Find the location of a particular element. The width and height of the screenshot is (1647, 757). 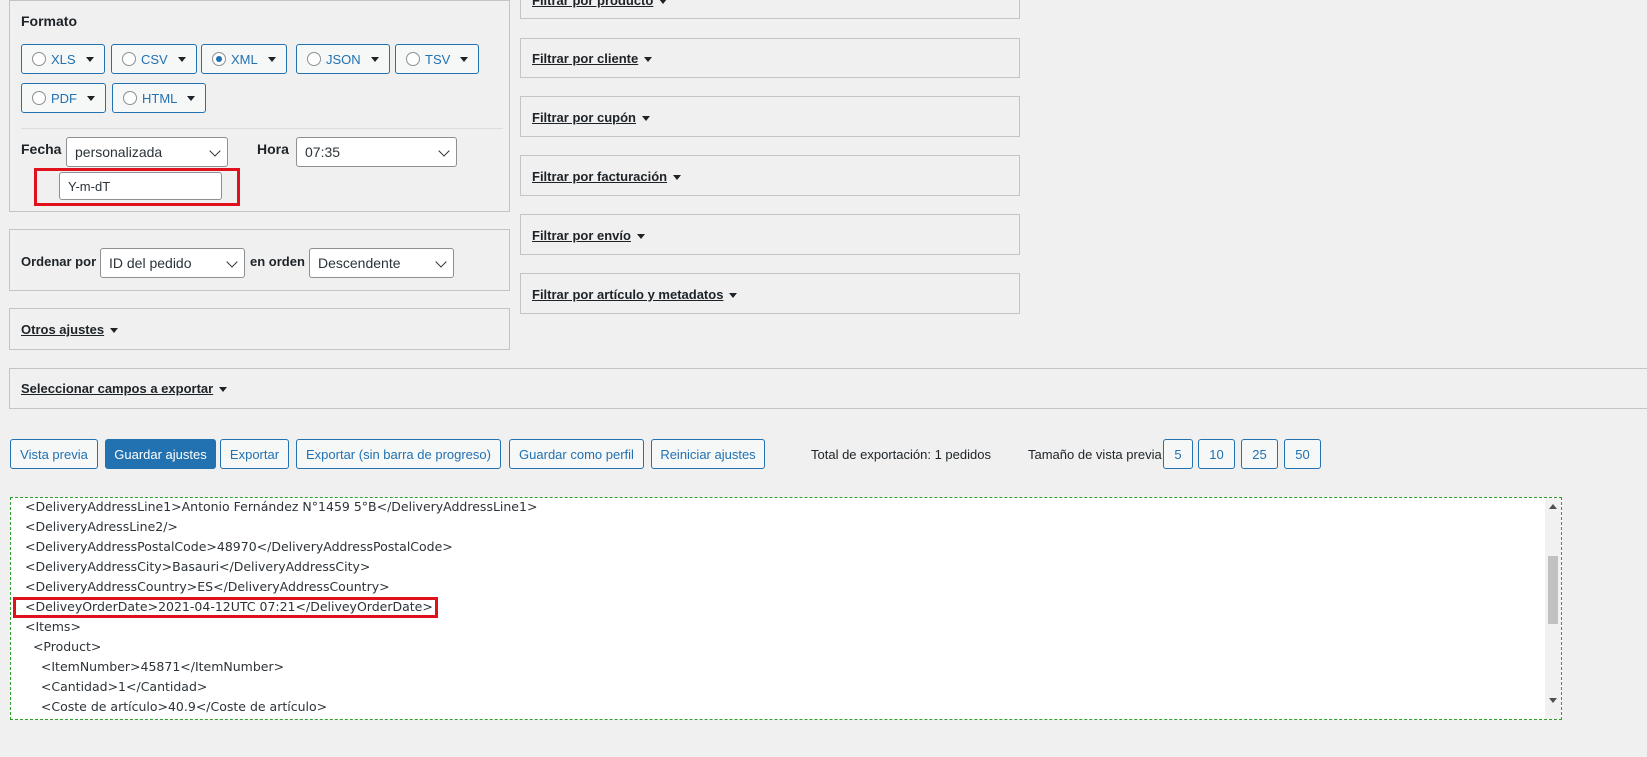

order-by-select: ID del pedido is located at coordinates (172, 263).